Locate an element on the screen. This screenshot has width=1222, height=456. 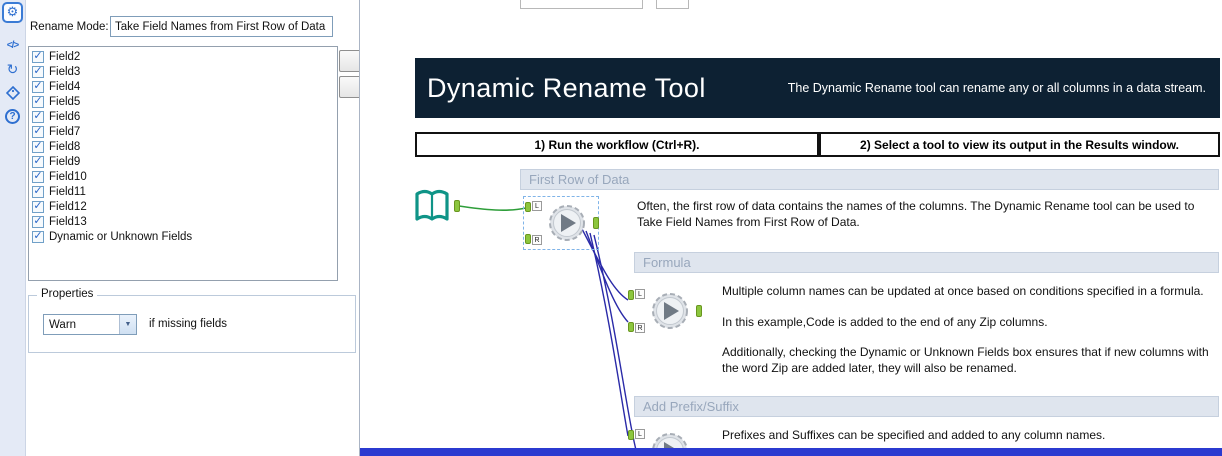
banner-title: Dynamic Rename Tool is located at coordinates (566, 87).